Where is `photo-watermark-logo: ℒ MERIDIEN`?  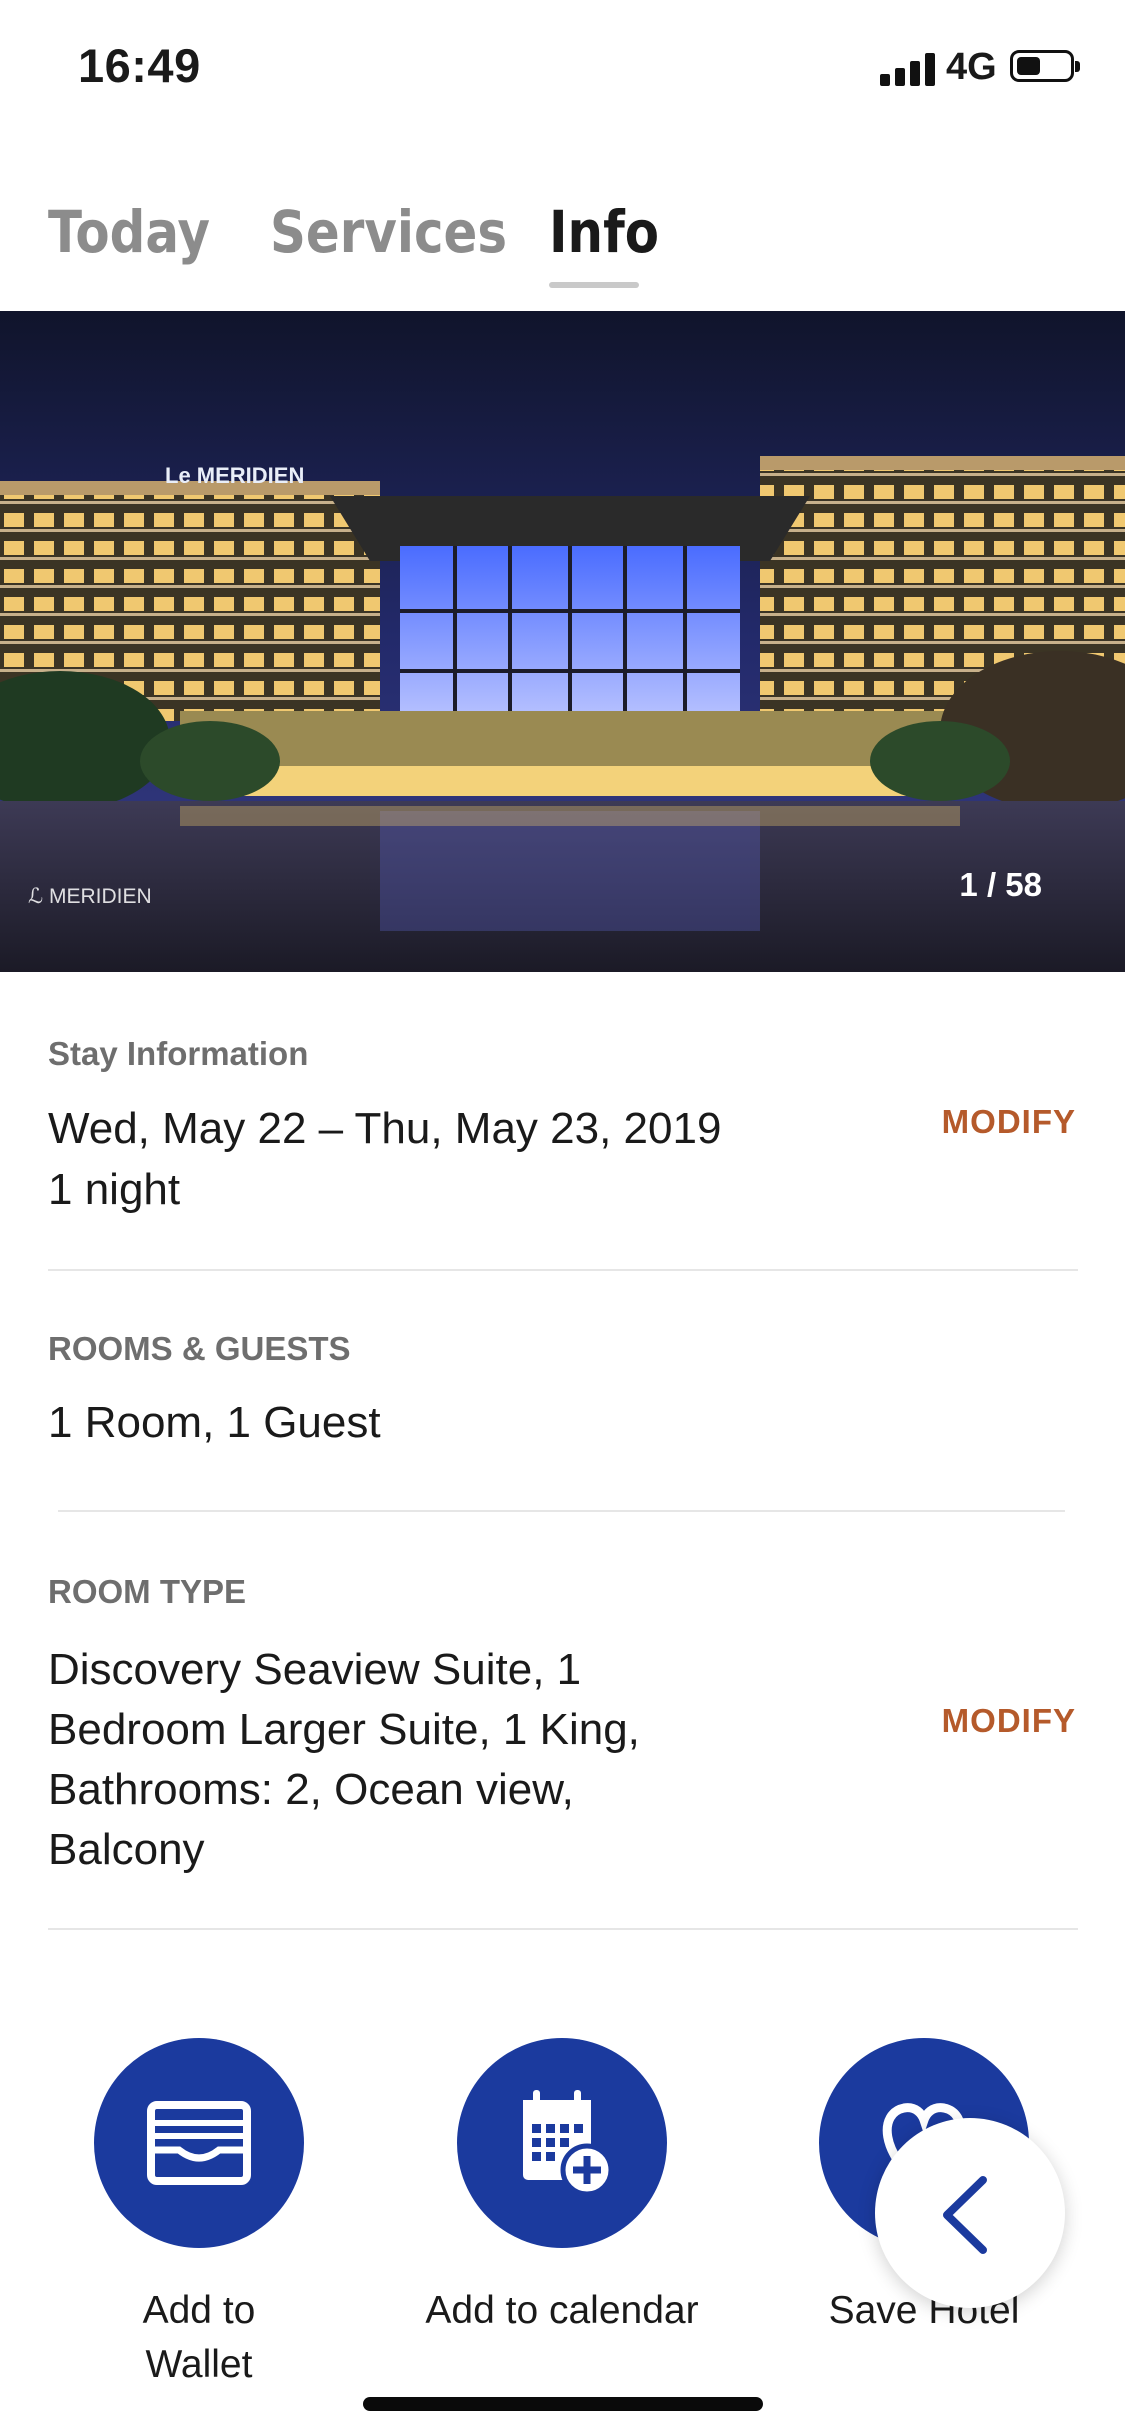 photo-watermark-logo: ℒ MERIDIEN is located at coordinates (90, 896).